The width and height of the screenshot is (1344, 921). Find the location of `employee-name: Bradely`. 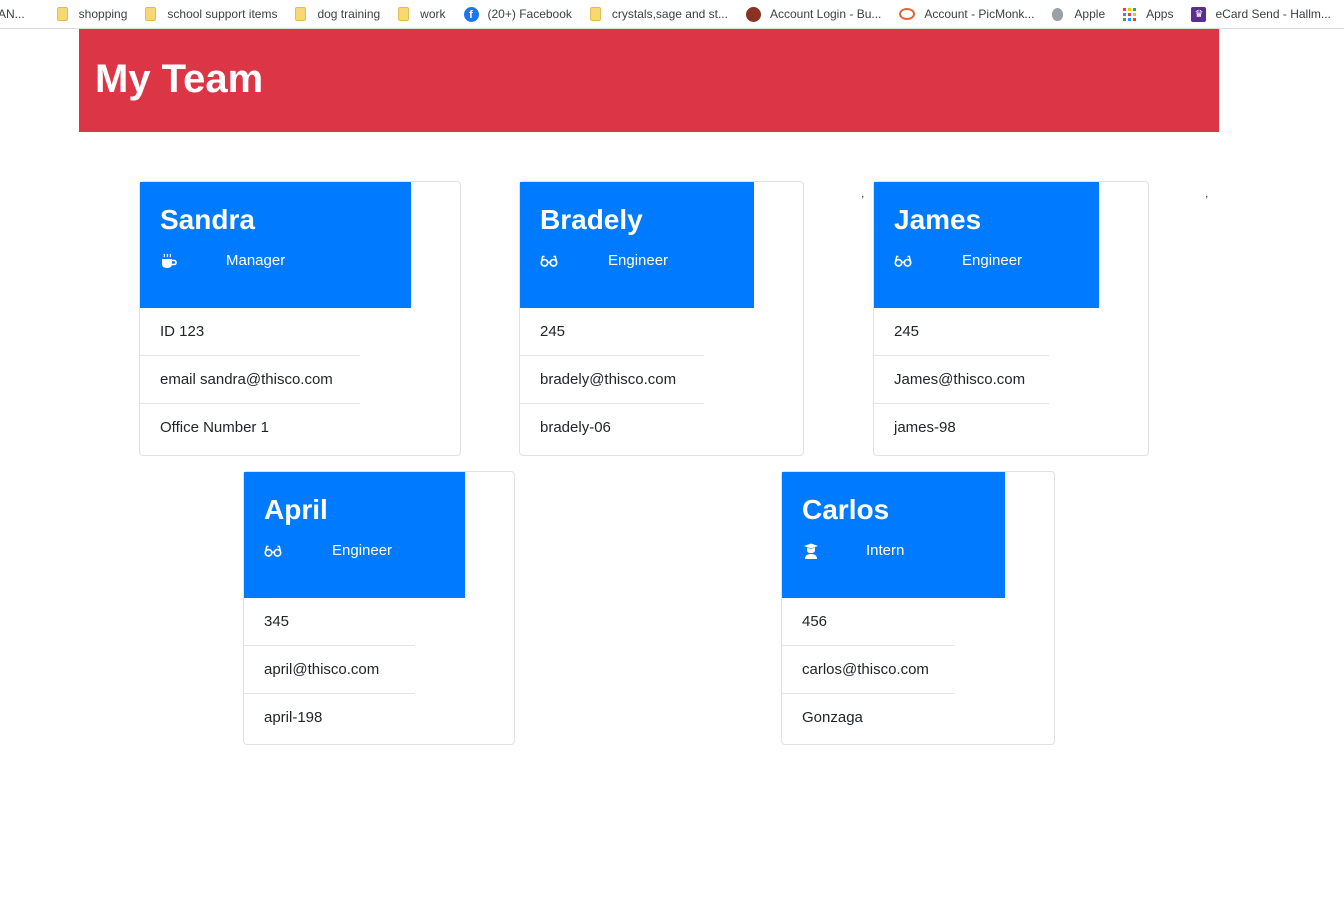

employee-name: Bradely is located at coordinates (591, 219).